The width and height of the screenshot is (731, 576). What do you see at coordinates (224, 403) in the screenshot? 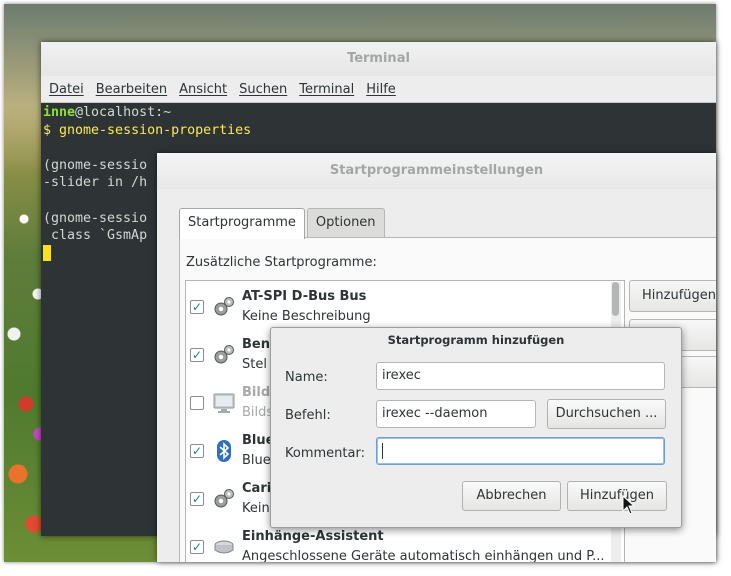
I see `monitor-icon` at bounding box center [224, 403].